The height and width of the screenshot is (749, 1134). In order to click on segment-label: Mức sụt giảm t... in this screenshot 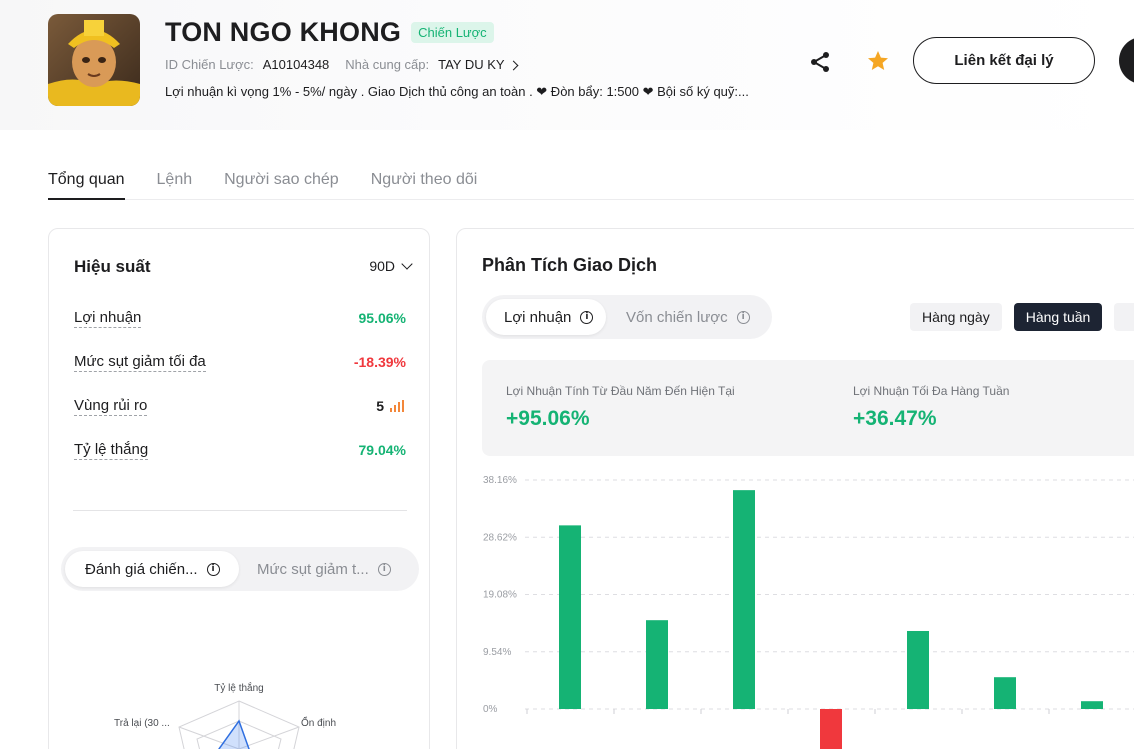, I will do `click(313, 569)`.